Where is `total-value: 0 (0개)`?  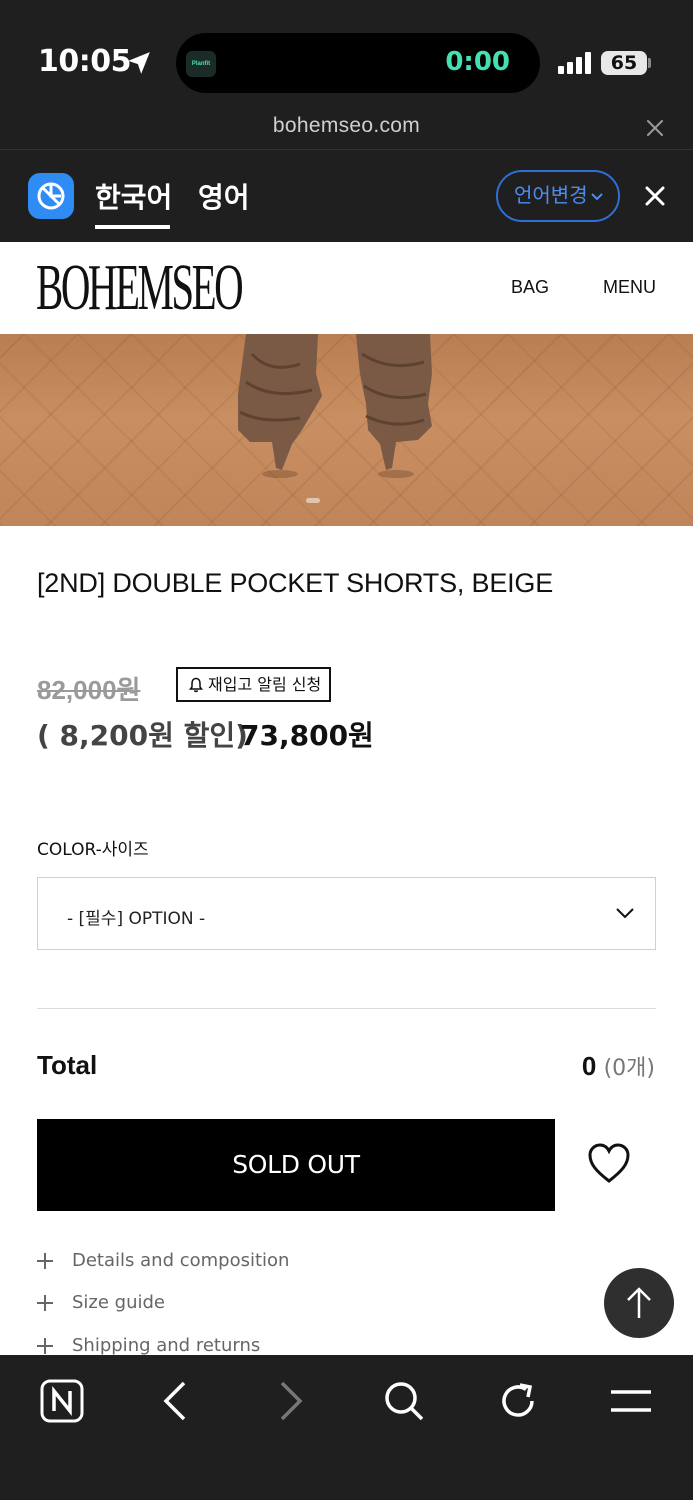
total-value: 0 (0개) is located at coordinates (618, 1066).